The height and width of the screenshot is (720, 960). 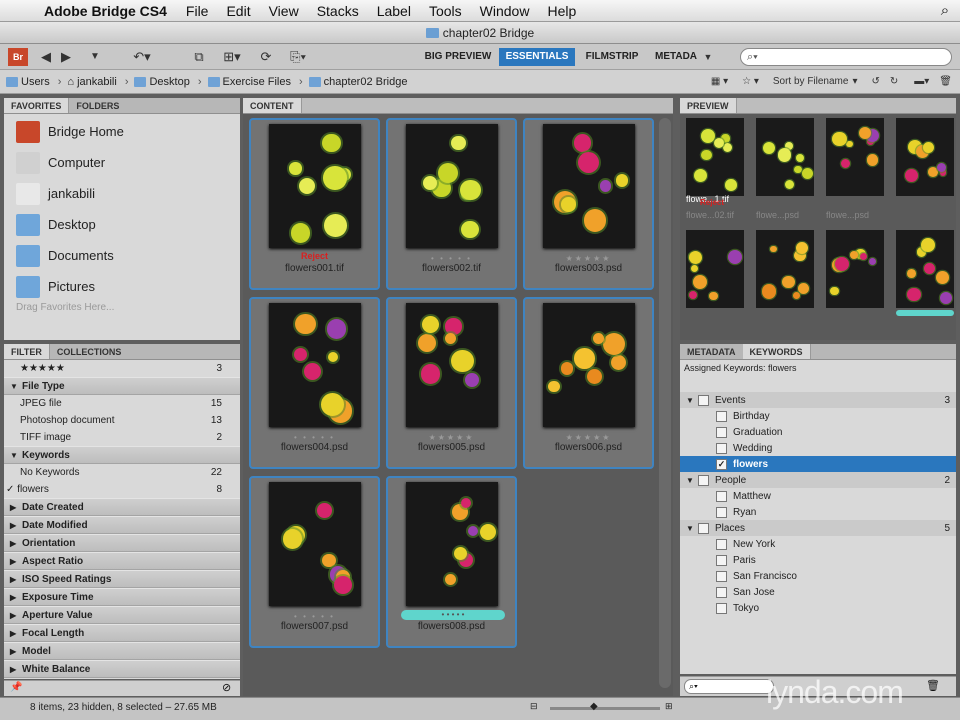 I want to click on filter-header: ▶ Exposure Time, so click(x=122, y=597).